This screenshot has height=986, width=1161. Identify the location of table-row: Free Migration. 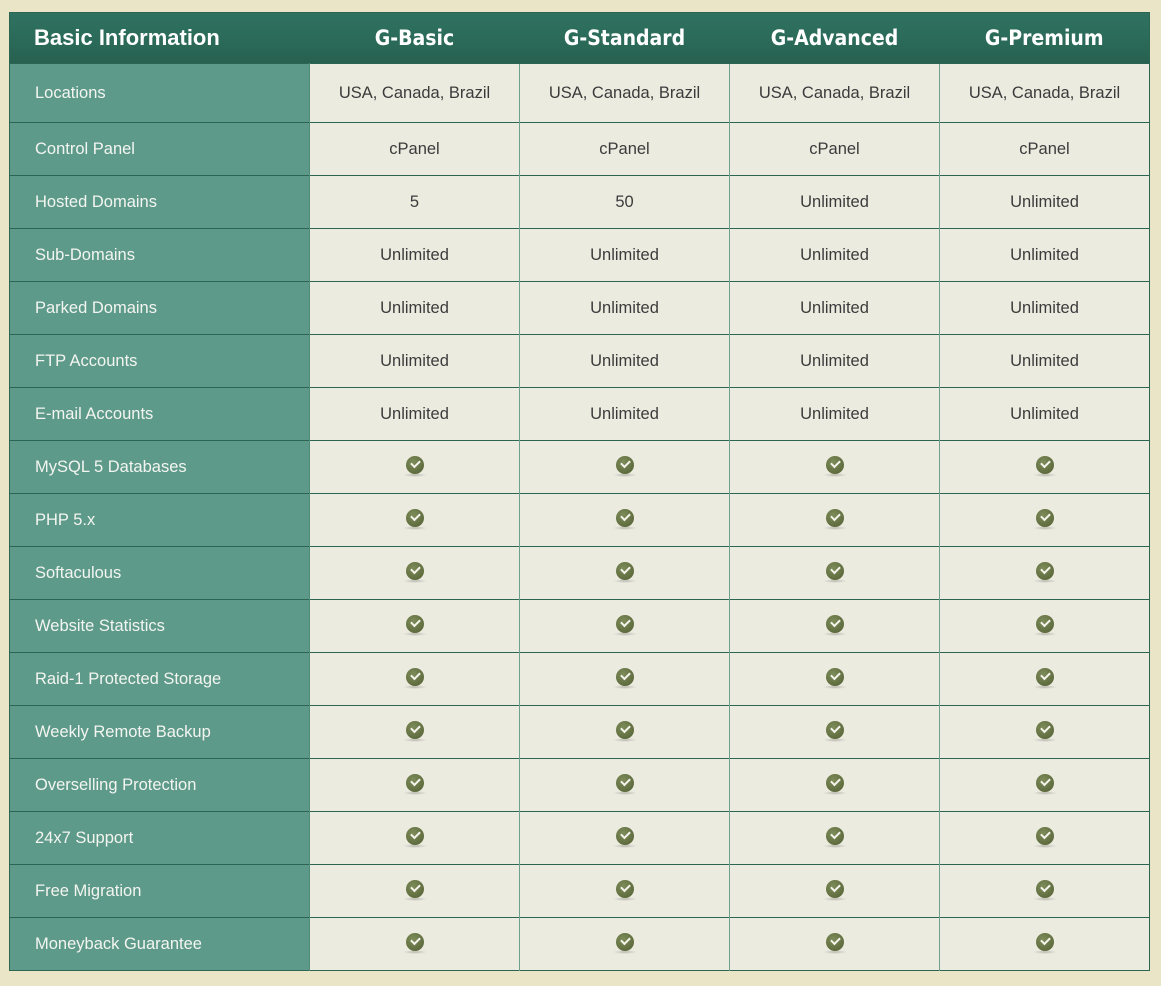
(579, 891).